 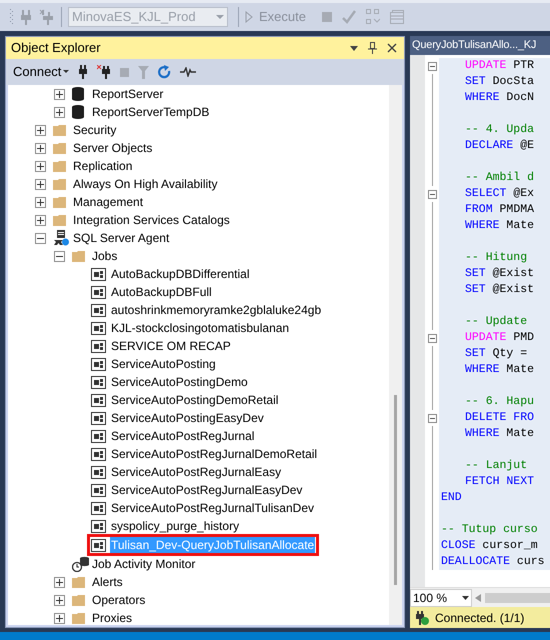 What do you see at coordinates (95, 130) in the screenshot?
I see `tree-item: Security` at bounding box center [95, 130].